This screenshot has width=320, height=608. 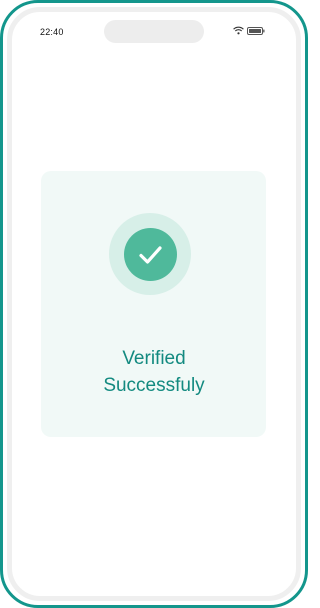 I want to click on verification-success-message: Verified Successfuly, so click(x=154, y=372).